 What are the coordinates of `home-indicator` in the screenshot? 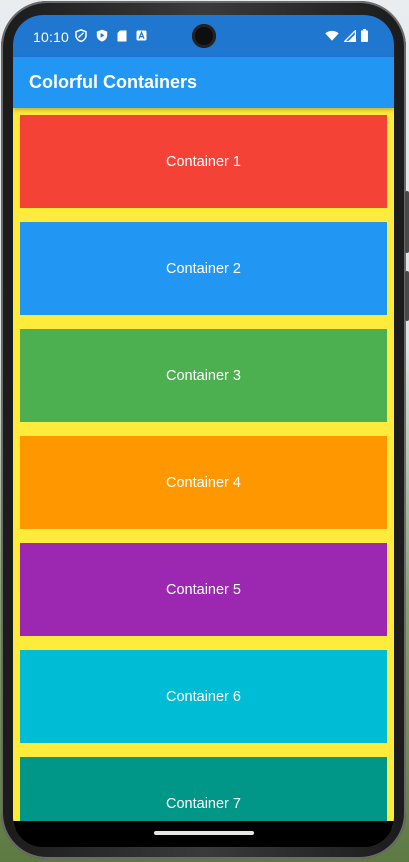 It's located at (204, 833).